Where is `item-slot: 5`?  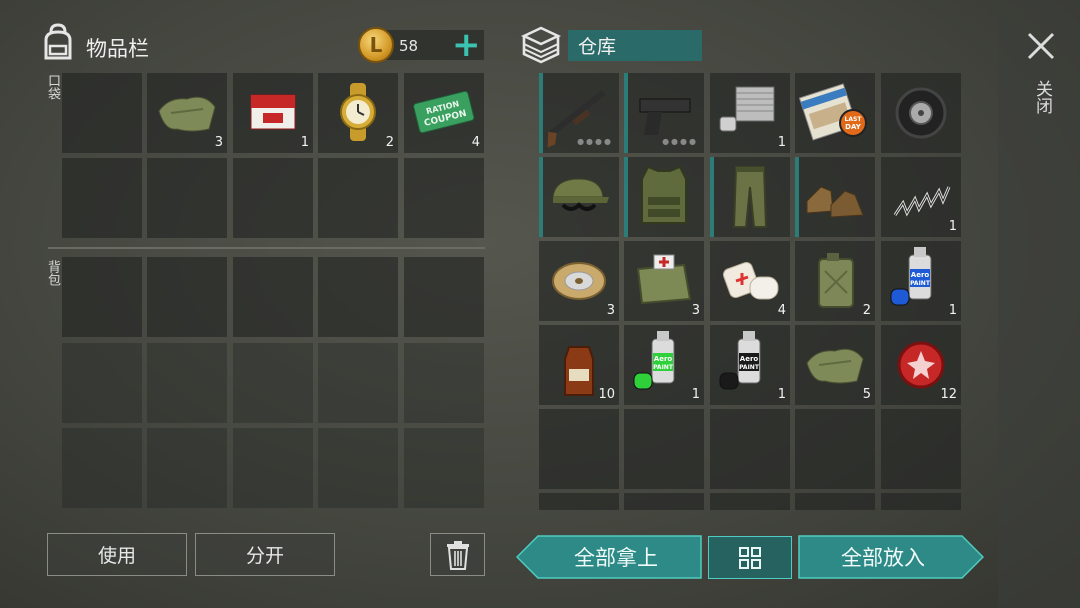
item-slot: 5 is located at coordinates (835, 365).